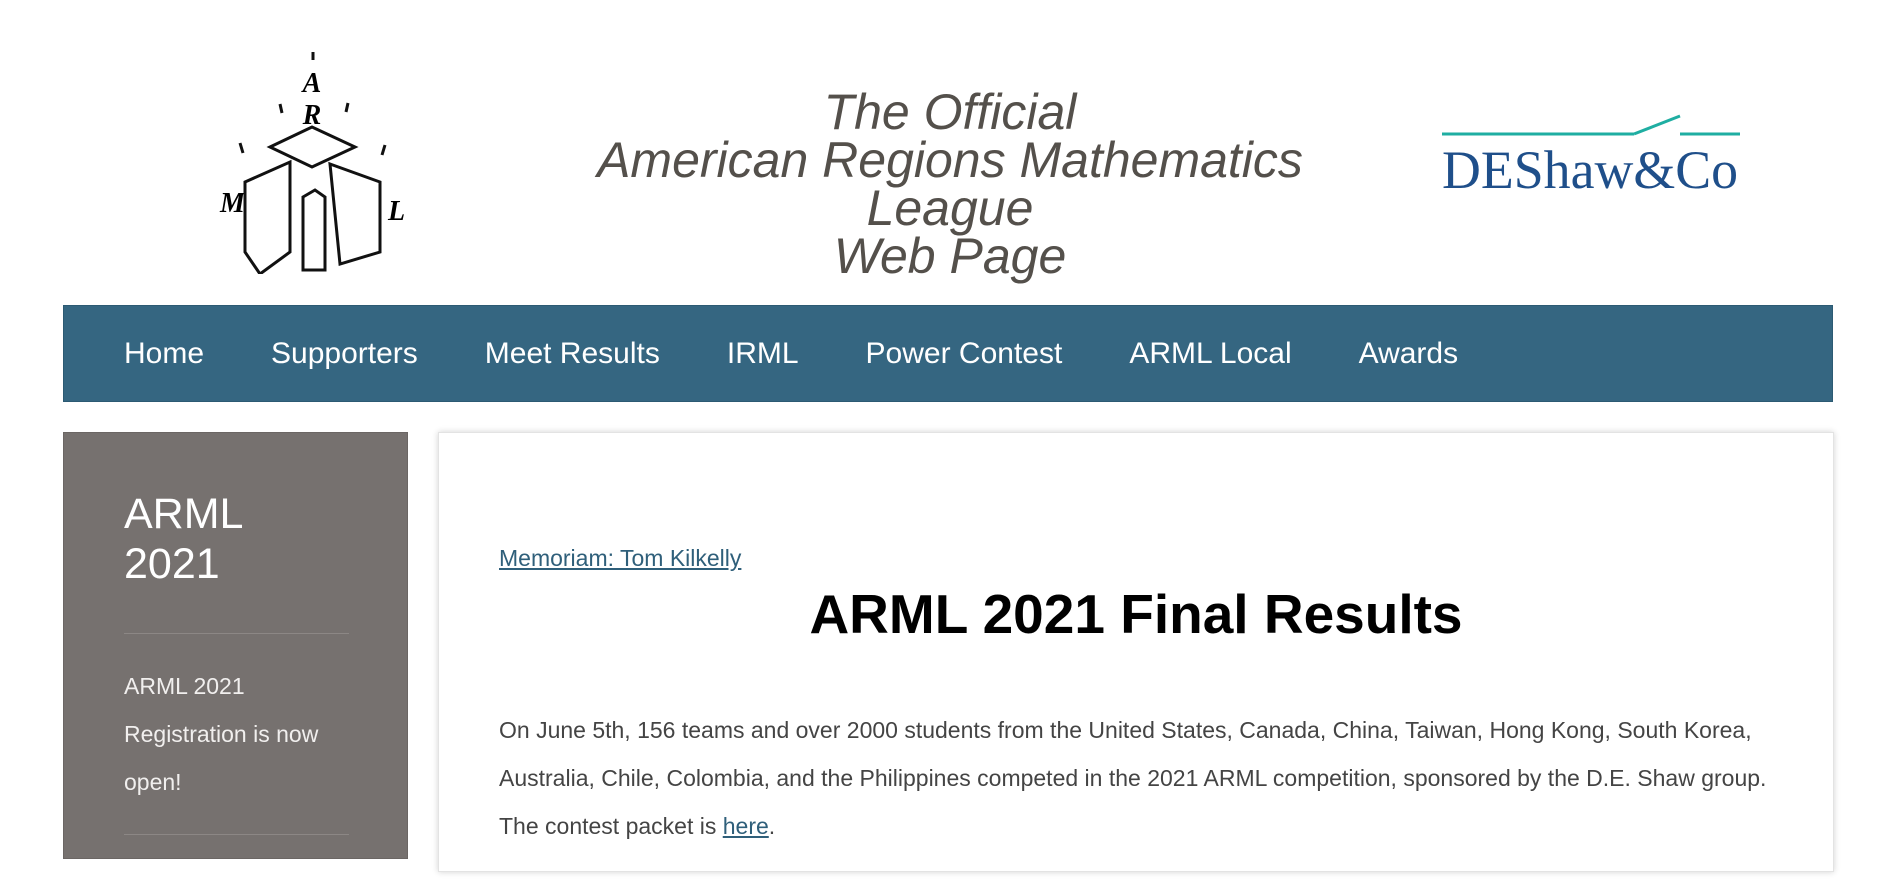  I want to click on de-shaw-logo: DEShaw&Co, so click(1591, 156).